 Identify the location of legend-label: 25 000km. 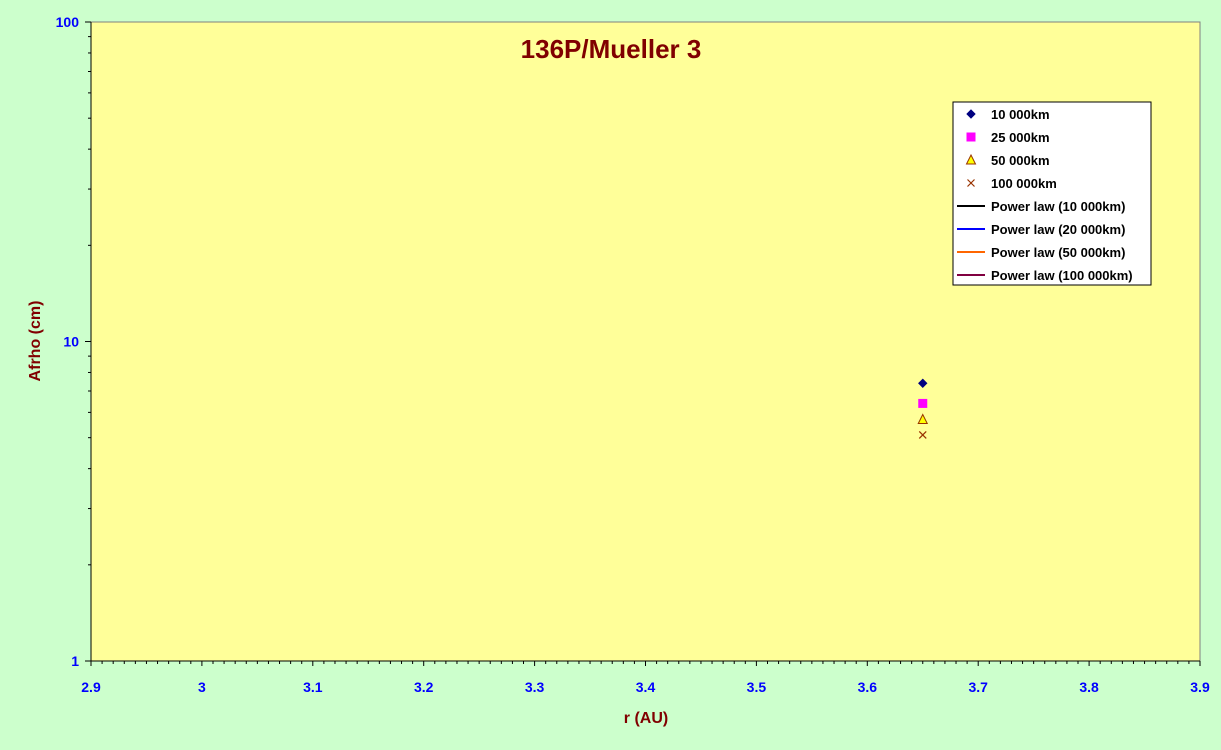
(1020, 137).